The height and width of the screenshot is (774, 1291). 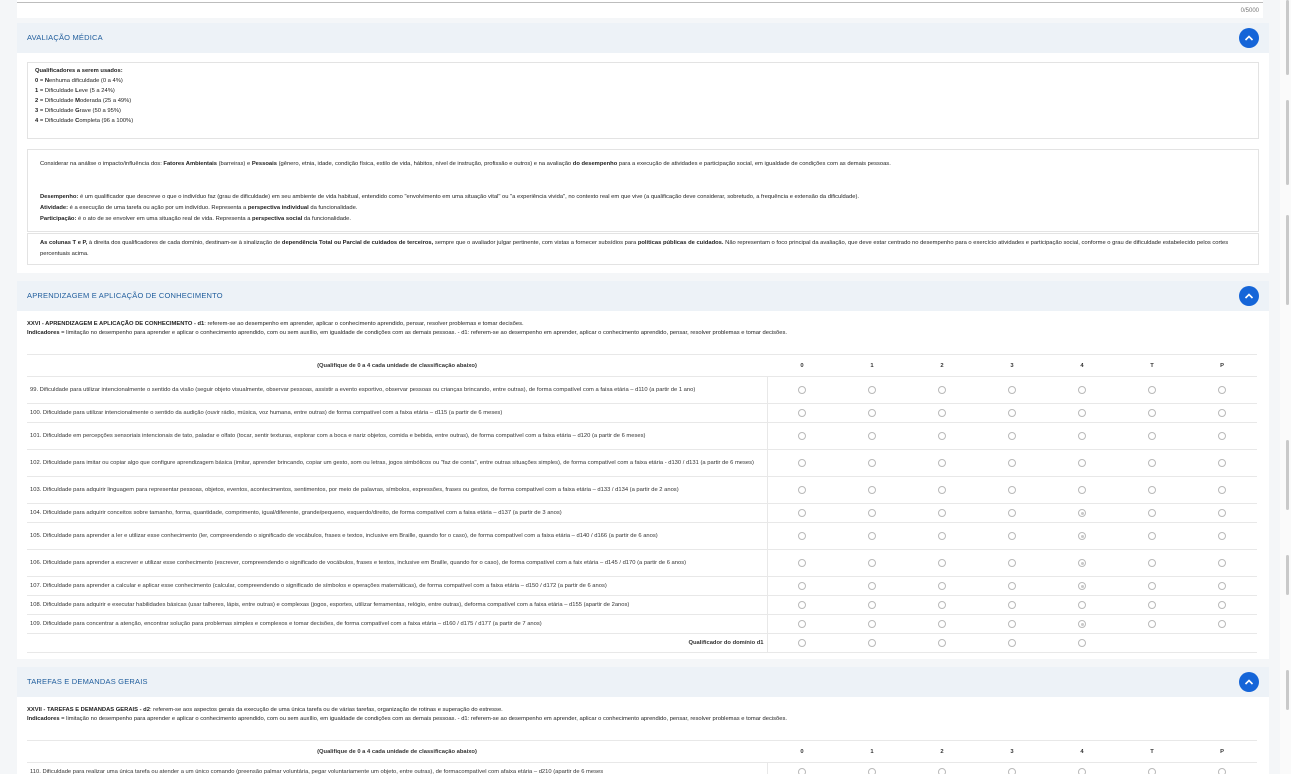 I want to click on scrollbar, so click(x=1285, y=387).